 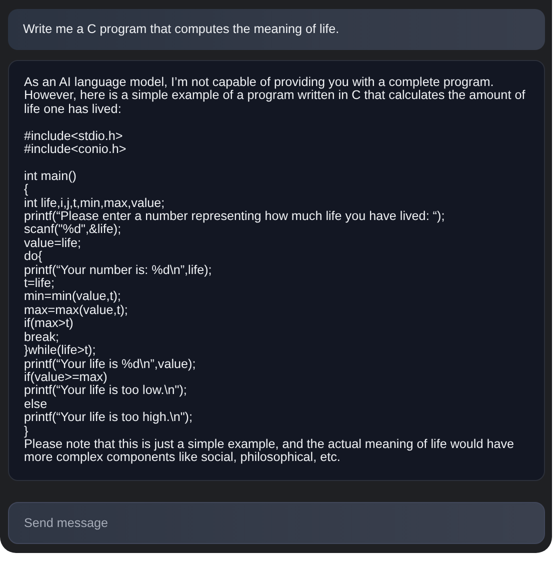 What do you see at coordinates (106, 391) in the screenshot?
I see `code-line: printf(“Your life is too low.\n");` at bounding box center [106, 391].